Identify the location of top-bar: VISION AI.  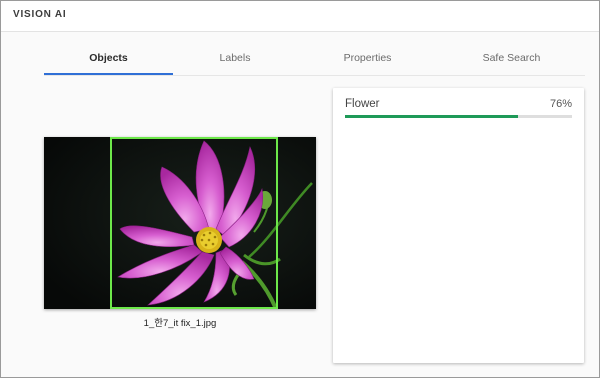
(300, 16).